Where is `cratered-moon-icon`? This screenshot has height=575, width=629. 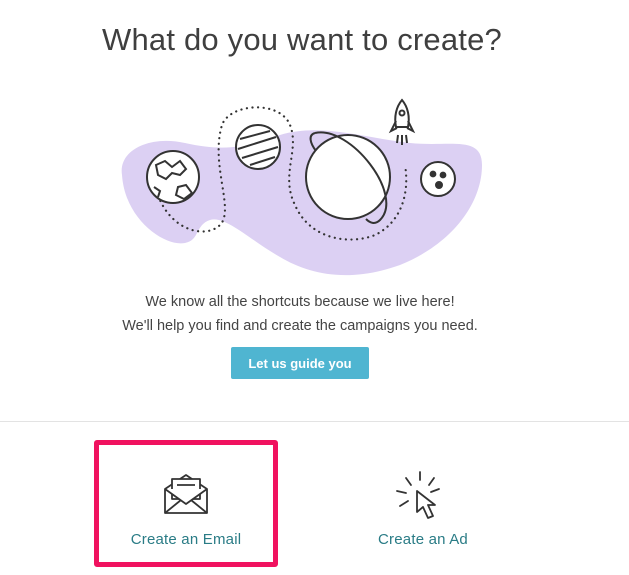
cratered-moon-icon is located at coordinates (438, 179).